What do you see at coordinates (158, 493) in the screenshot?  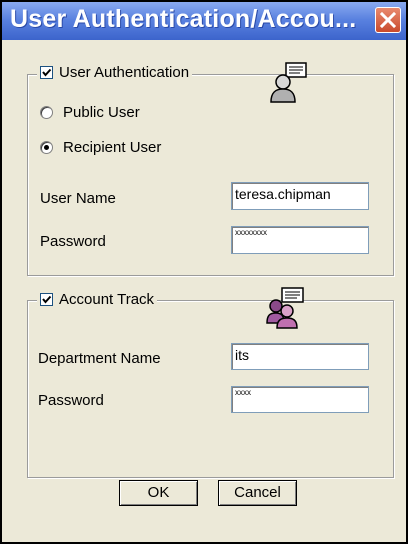 I see `ok-button: OK` at bounding box center [158, 493].